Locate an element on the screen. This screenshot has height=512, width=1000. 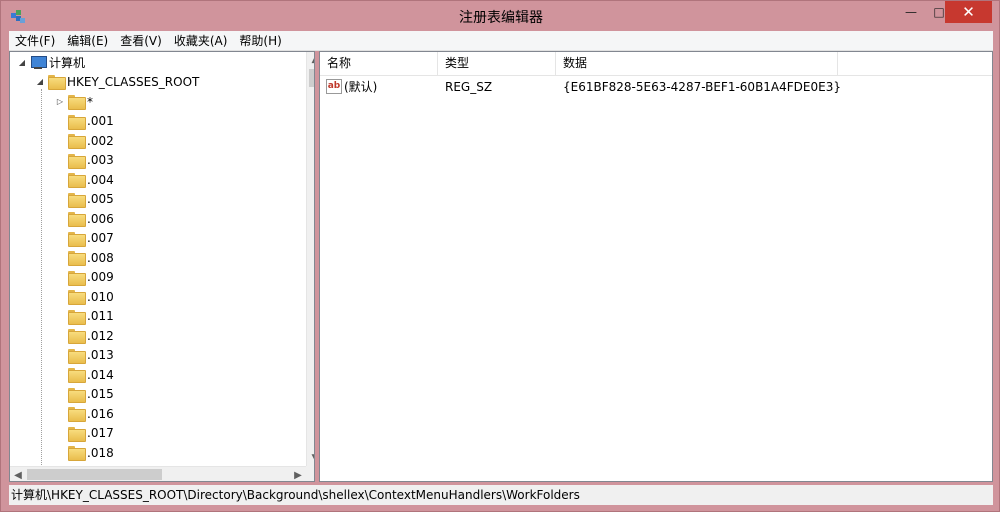
tree-node-key: .002 is located at coordinates (84, 140).